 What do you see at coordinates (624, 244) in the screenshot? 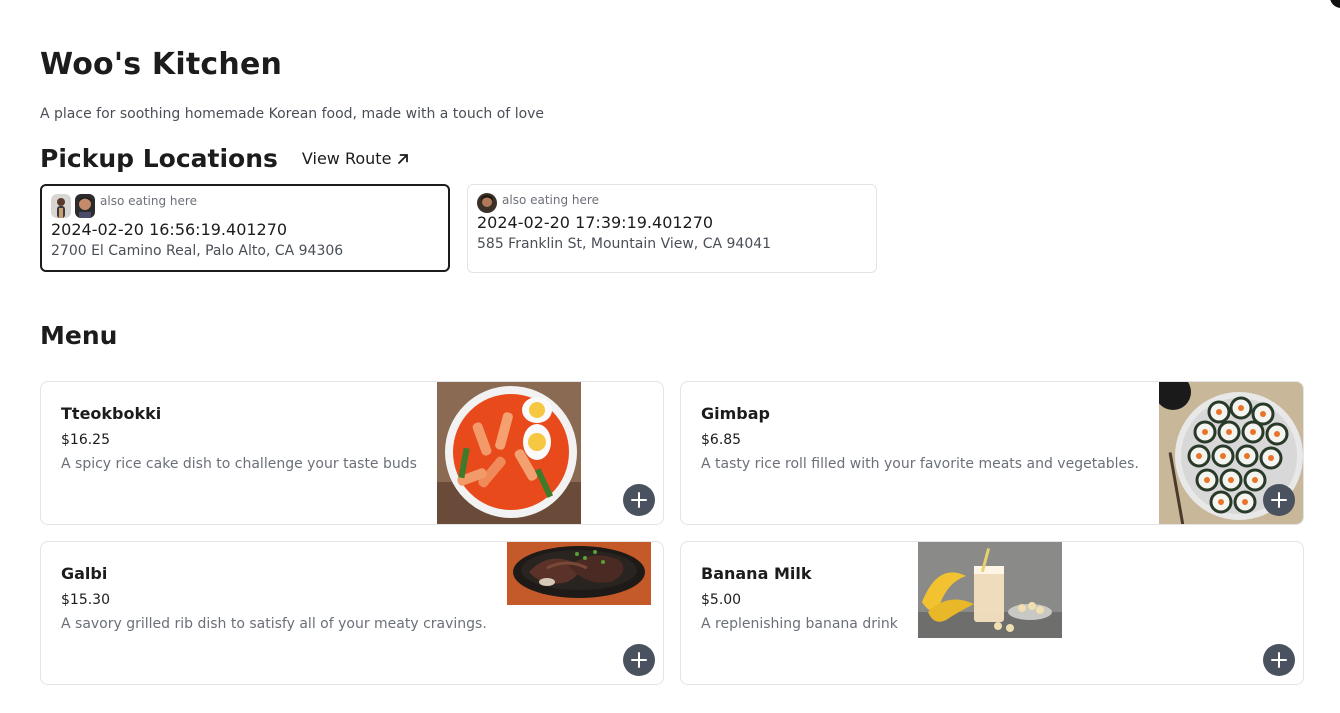
I see `pickup-address: 585 Franklin St, Mountain View, CA 94041` at bounding box center [624, 244].